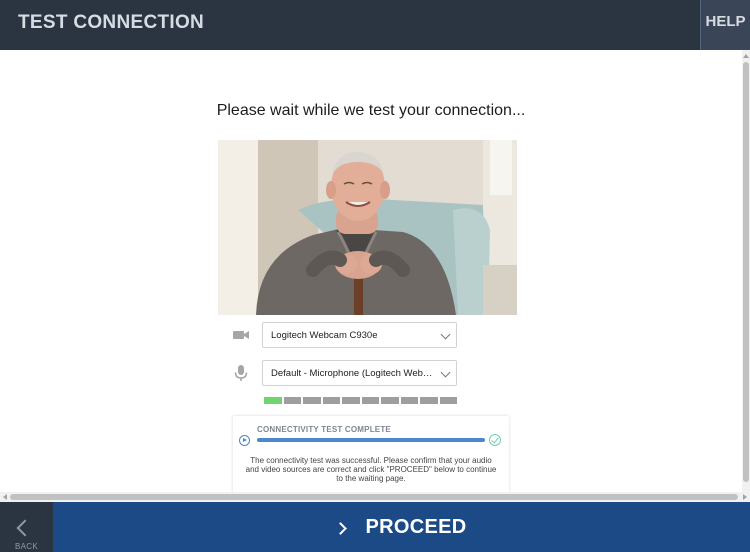 The image size is (750, 552). Describe the element at coordinates (111, 22) in the screenshot. I see `page-title: TEST CONNECTION` at that location.